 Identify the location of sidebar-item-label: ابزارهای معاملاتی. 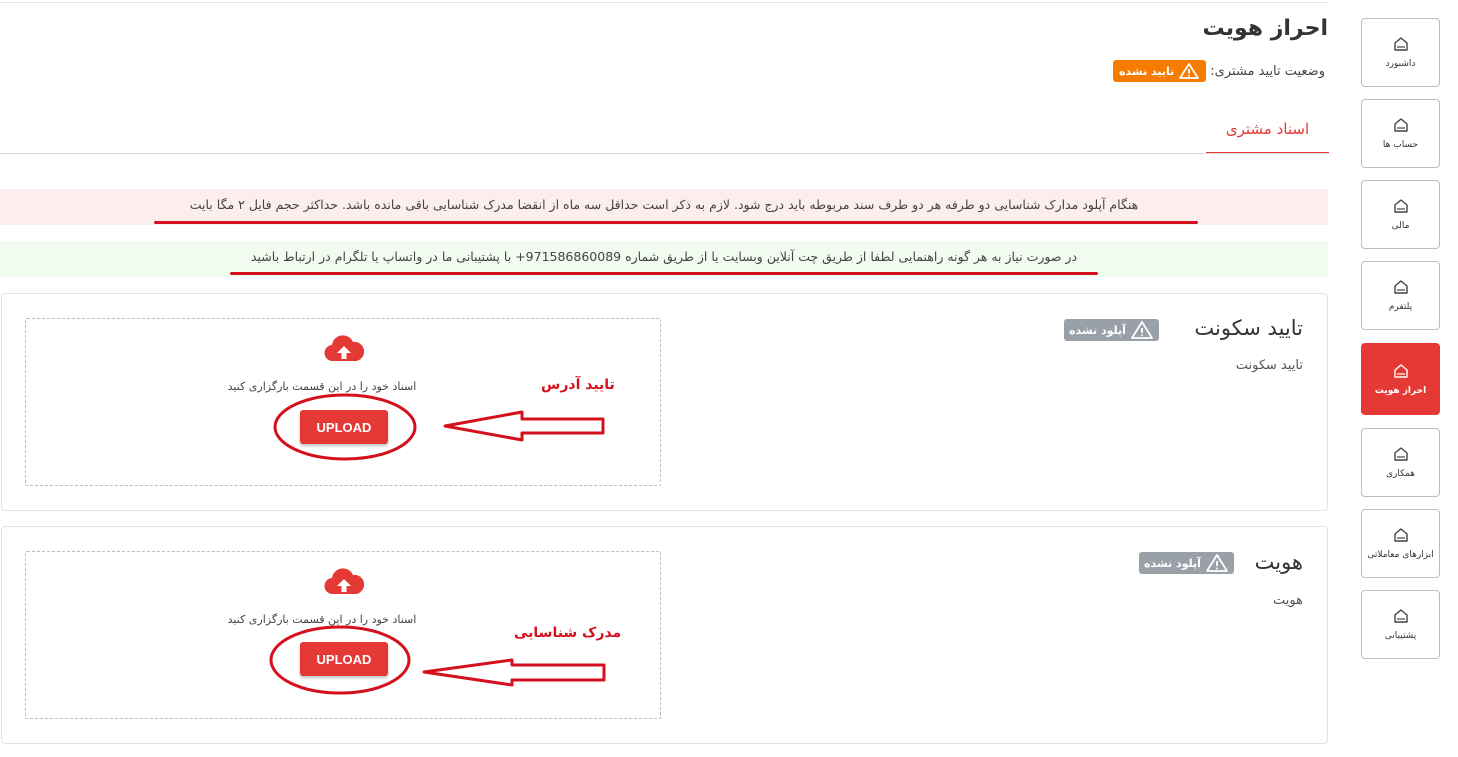
(1400, 555).